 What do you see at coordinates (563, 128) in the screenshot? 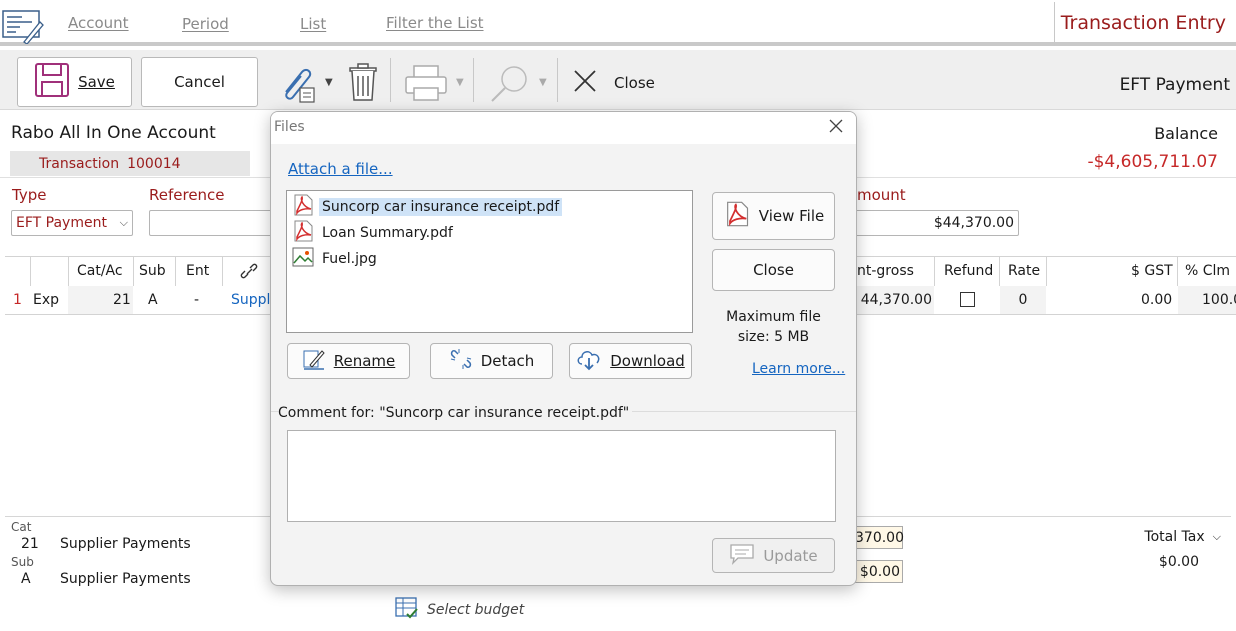
I see `dialog-titlebar: Files` at bounding box center [563, 128].